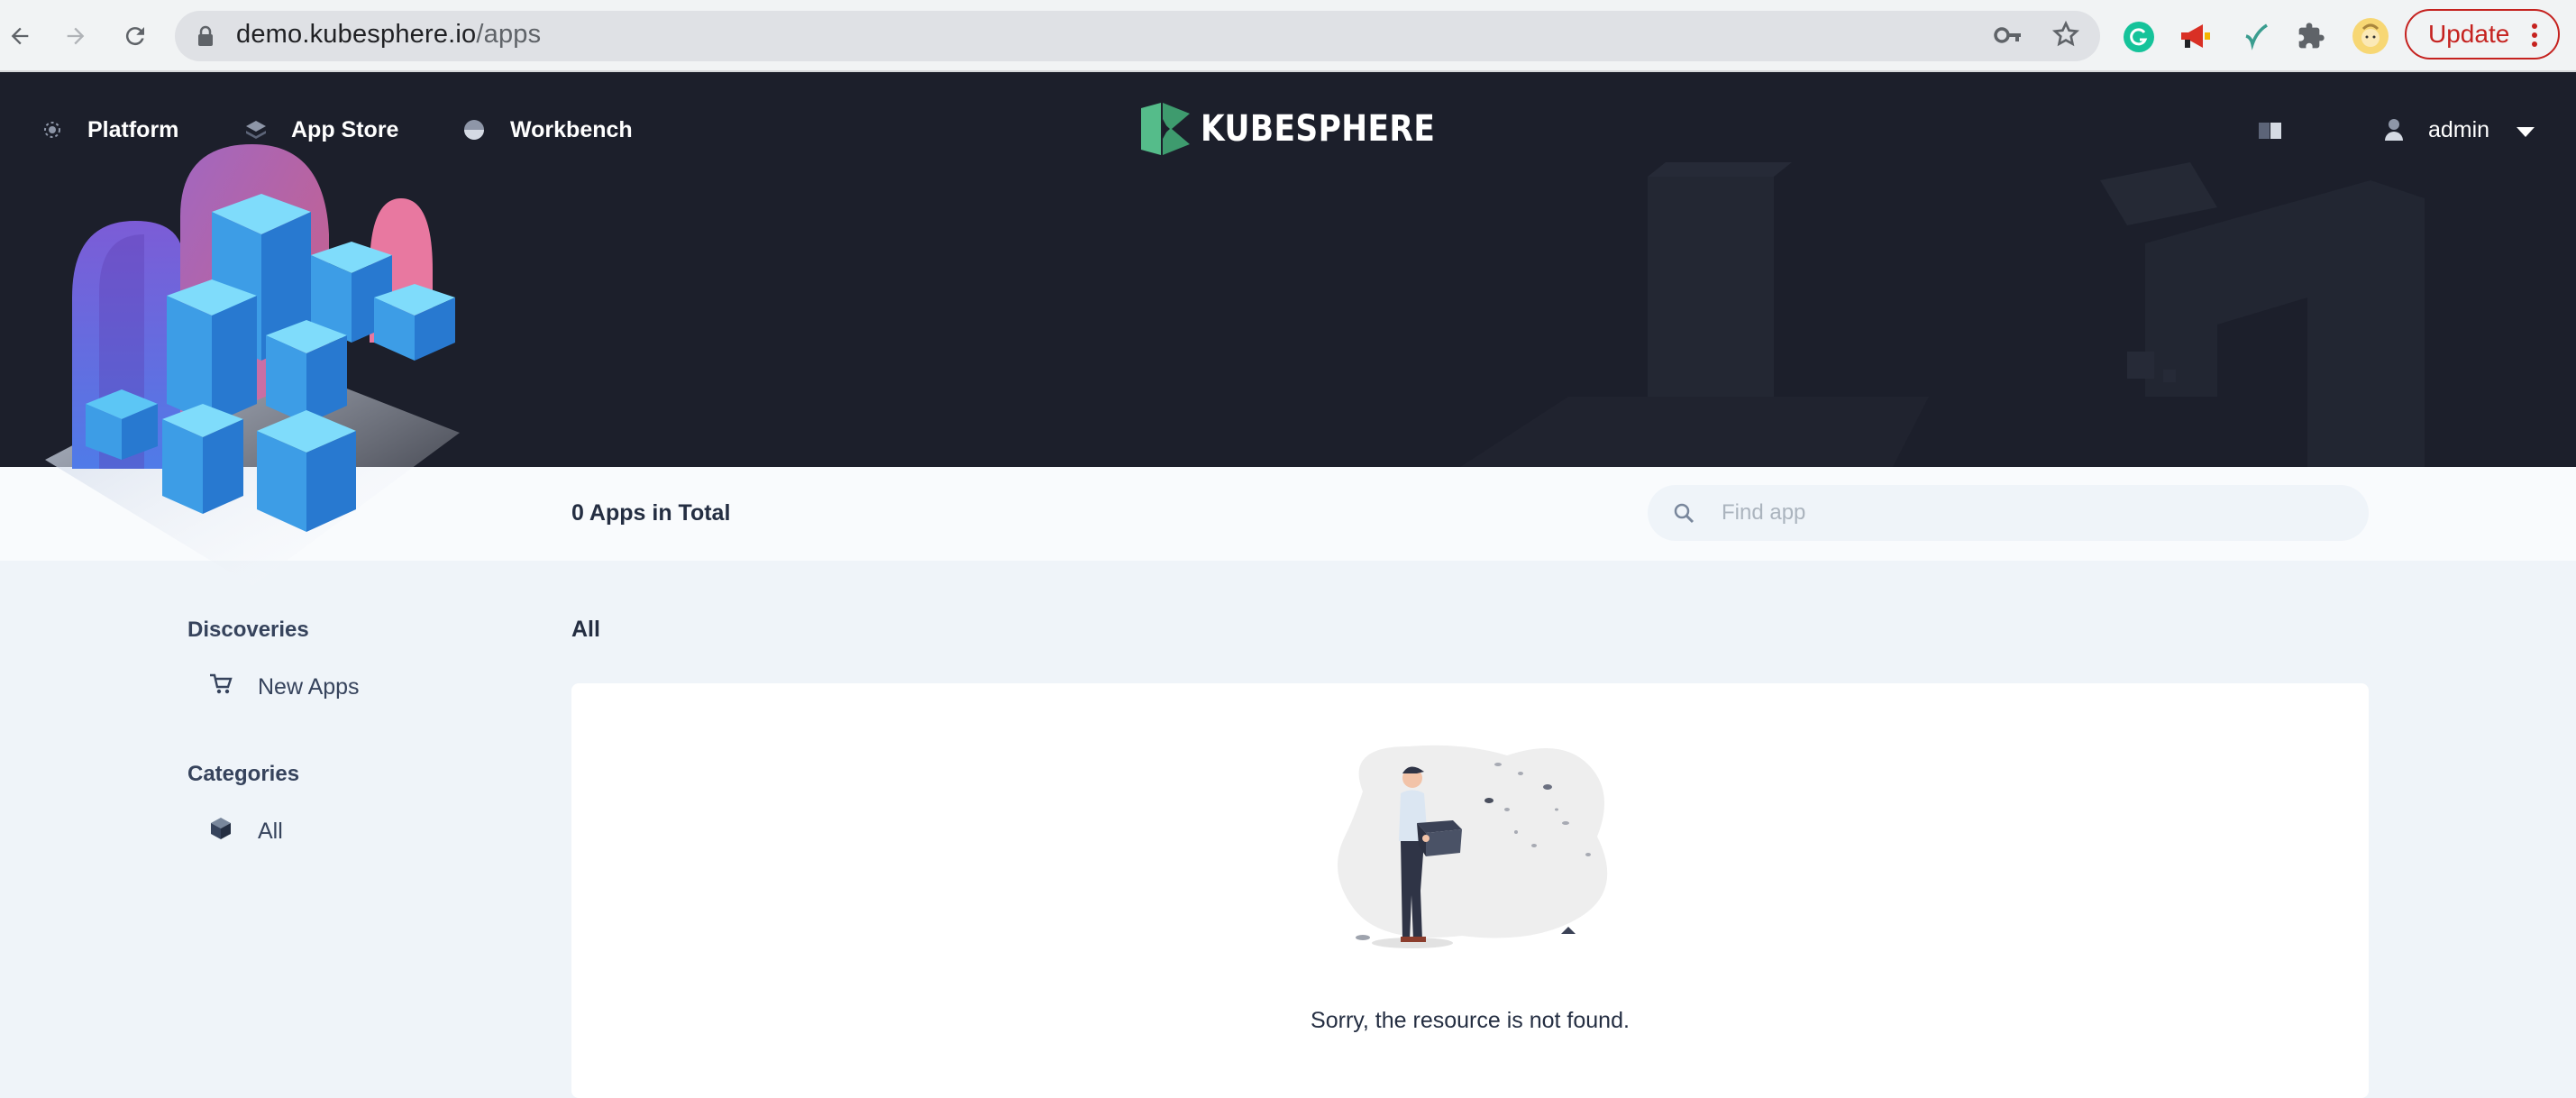 The width and height of the screenshot is (2576, 1098). I want to click on chevron-down-icon, so click(2526, 134).